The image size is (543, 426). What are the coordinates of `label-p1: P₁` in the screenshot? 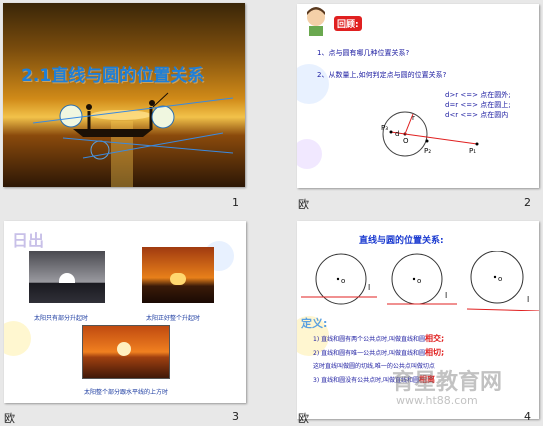 It's located at (473, 151).